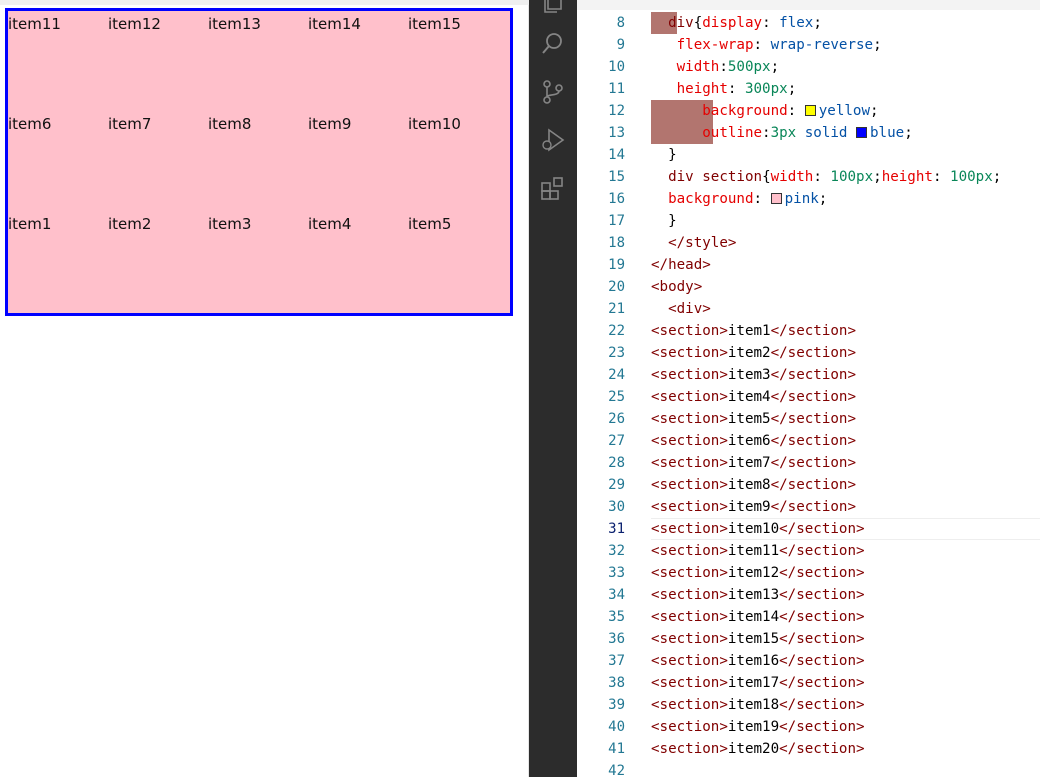 The width and height of the screenshot is (1040, 777). I want to click on flex-item: item13, so click(234, 24).